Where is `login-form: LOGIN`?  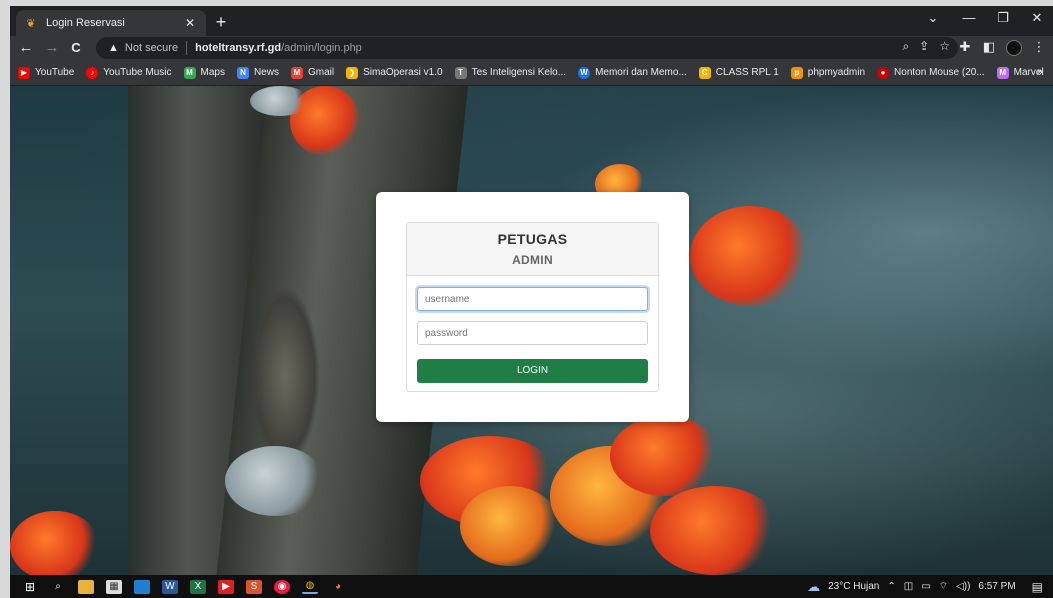
login-form: LOGIN is located at coordinates (532, 335).